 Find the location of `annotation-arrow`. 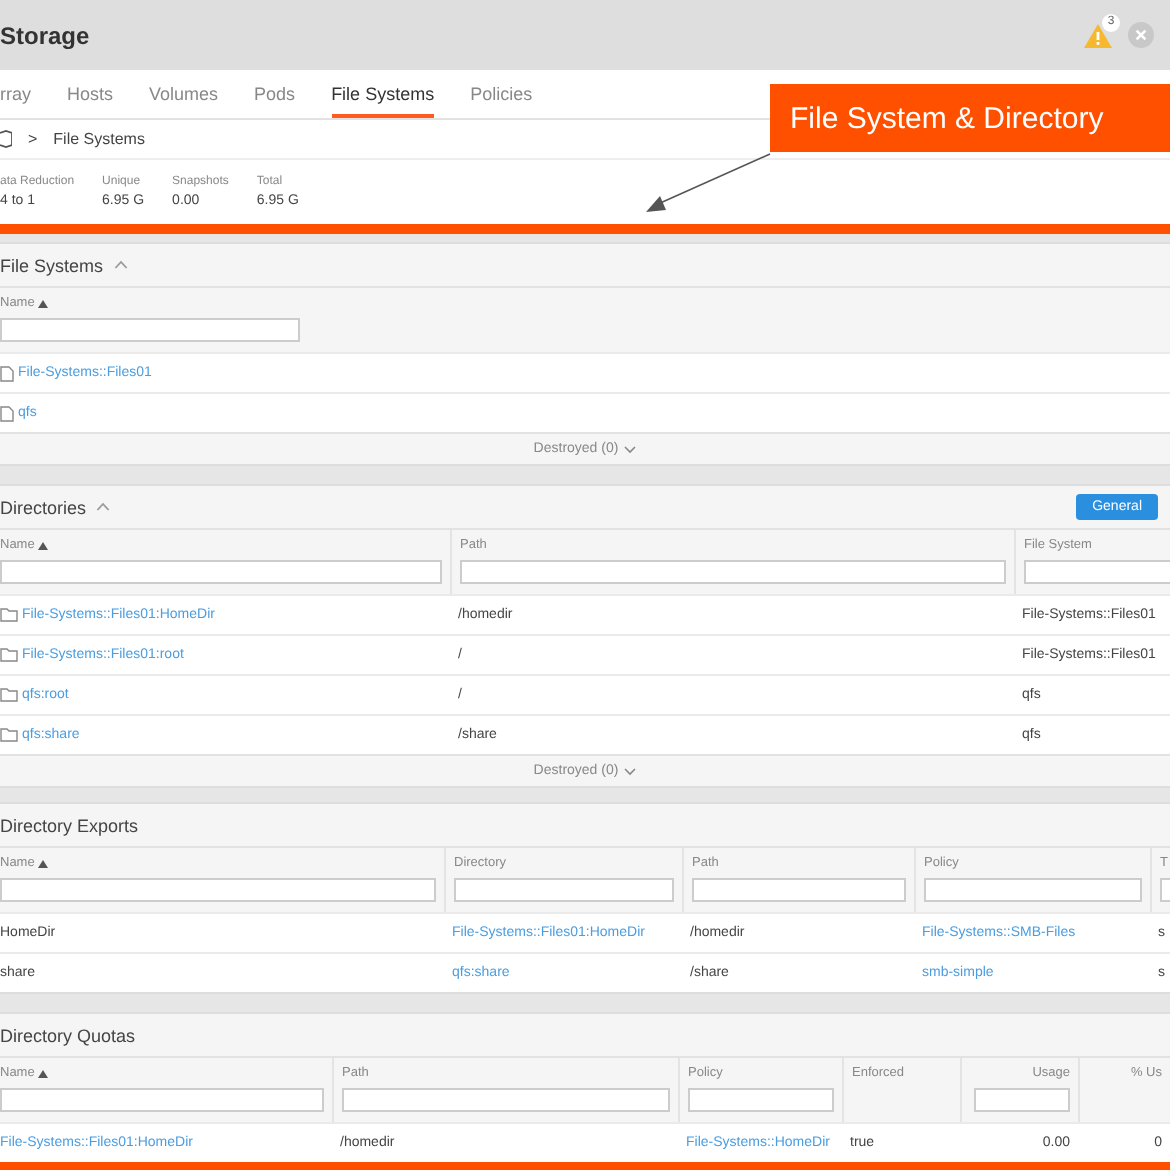

annotation-arrow is located at coordinates (708, 182).